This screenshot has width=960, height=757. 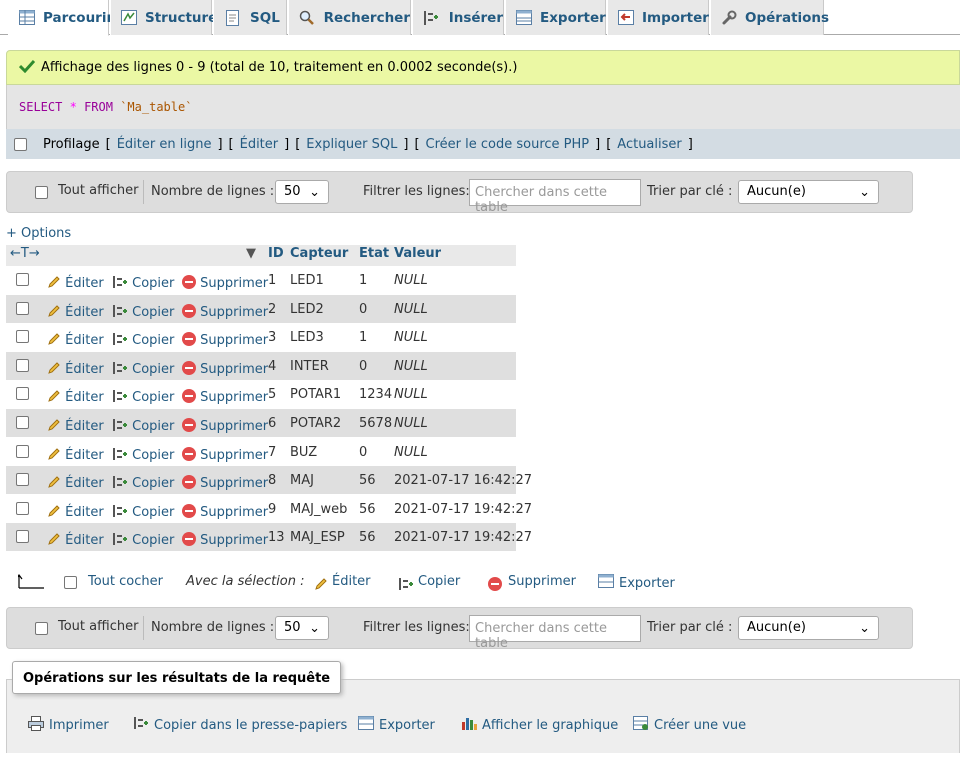 I want to click on tab-sql: SQL, so click(x=250, y=17).